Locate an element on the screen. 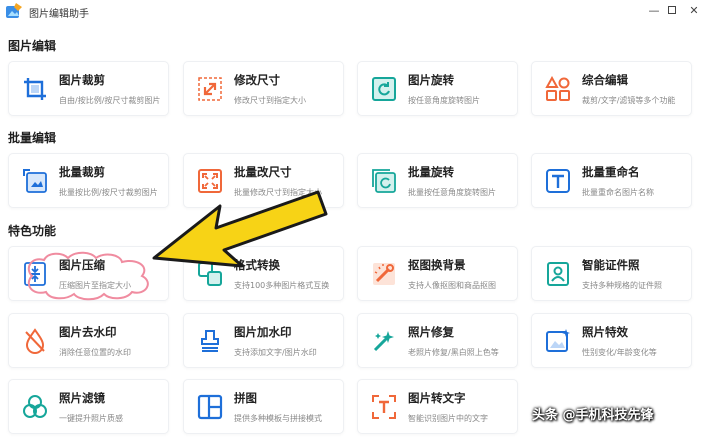 The width and height of the screenshot is (716, 438). minimize-button: — is located at coordinates (654, 10).